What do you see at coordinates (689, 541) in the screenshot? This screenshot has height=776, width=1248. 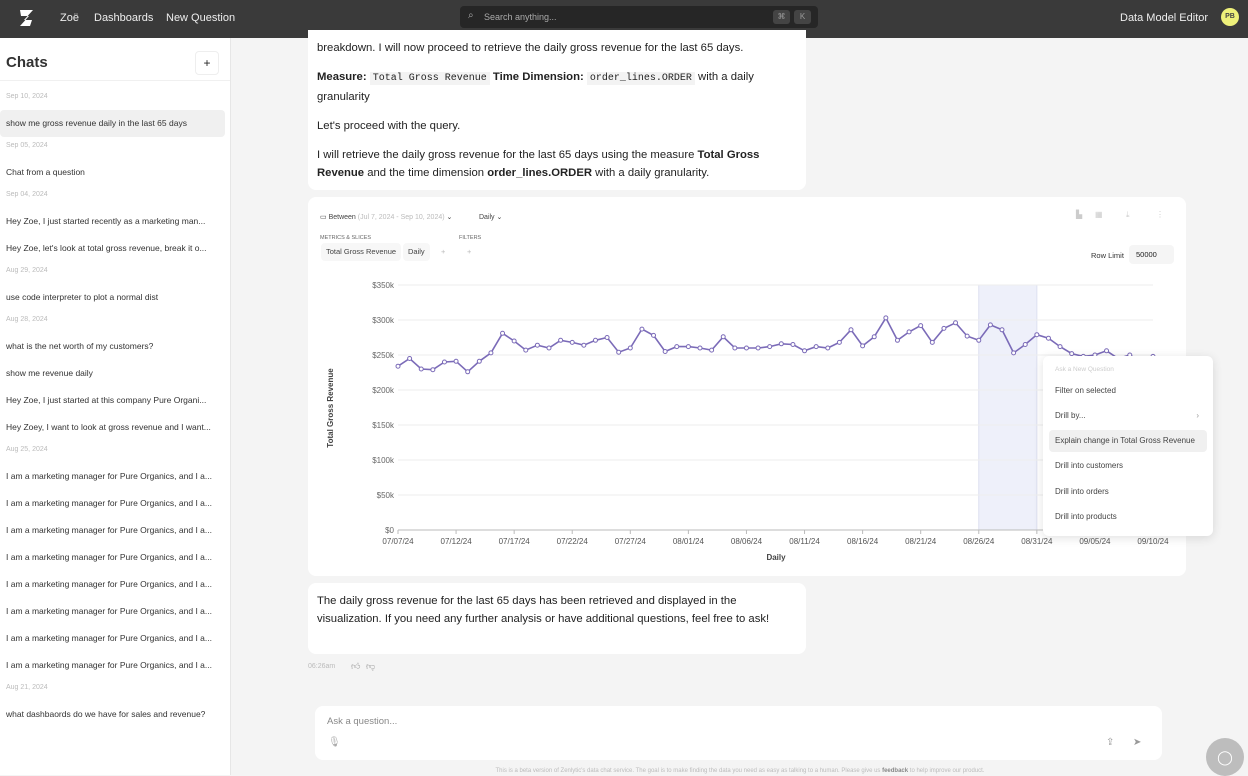 I see `x-tick-label: 08/01/24` at bounding box center [689, 541].